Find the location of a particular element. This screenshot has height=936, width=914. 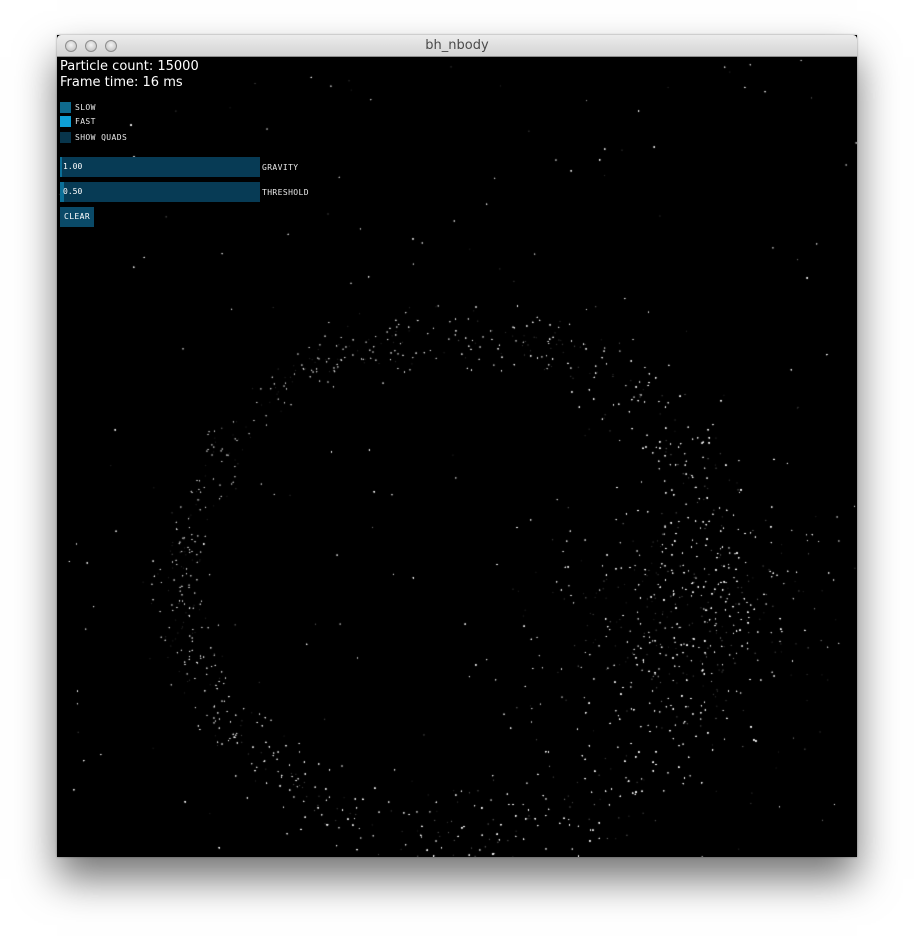

toggle-slow-checkbox is located at coordinates (65, 107).